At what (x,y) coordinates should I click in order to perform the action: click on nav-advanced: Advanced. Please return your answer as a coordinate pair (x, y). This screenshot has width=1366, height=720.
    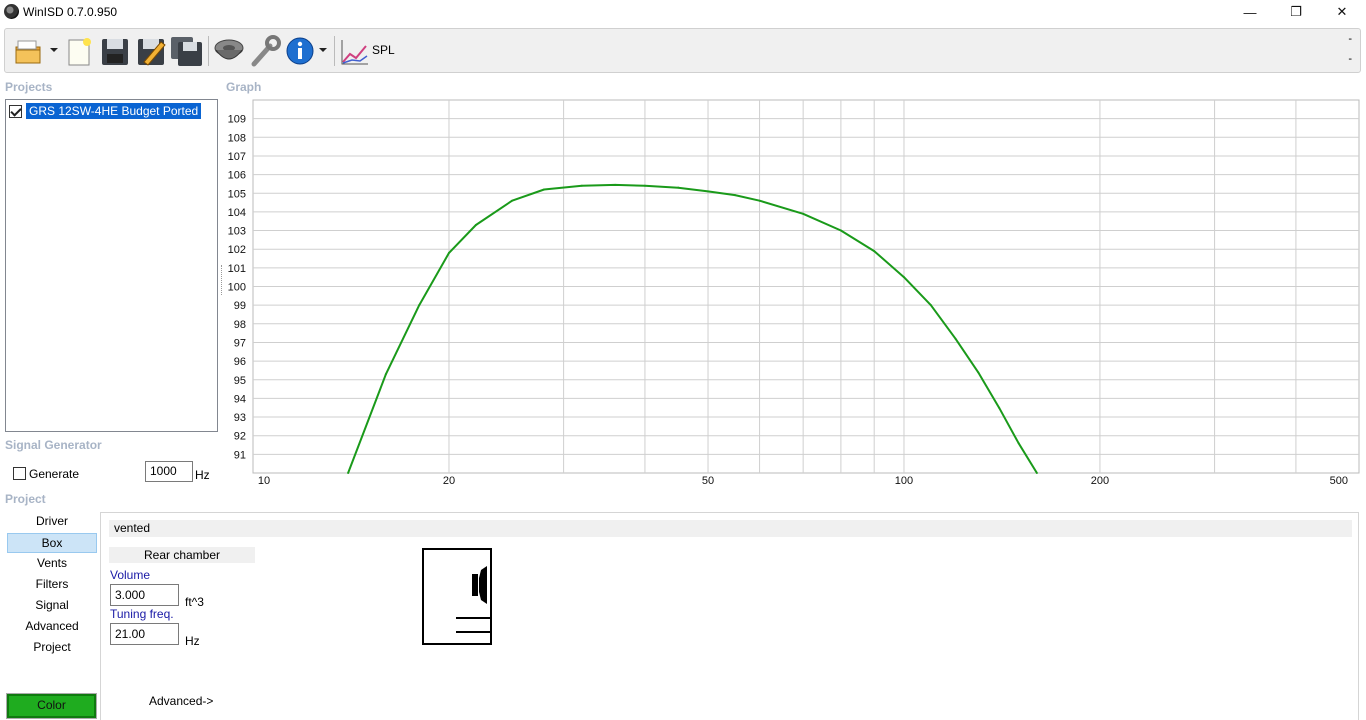
    Looking at the image, I should click on (52, 627).